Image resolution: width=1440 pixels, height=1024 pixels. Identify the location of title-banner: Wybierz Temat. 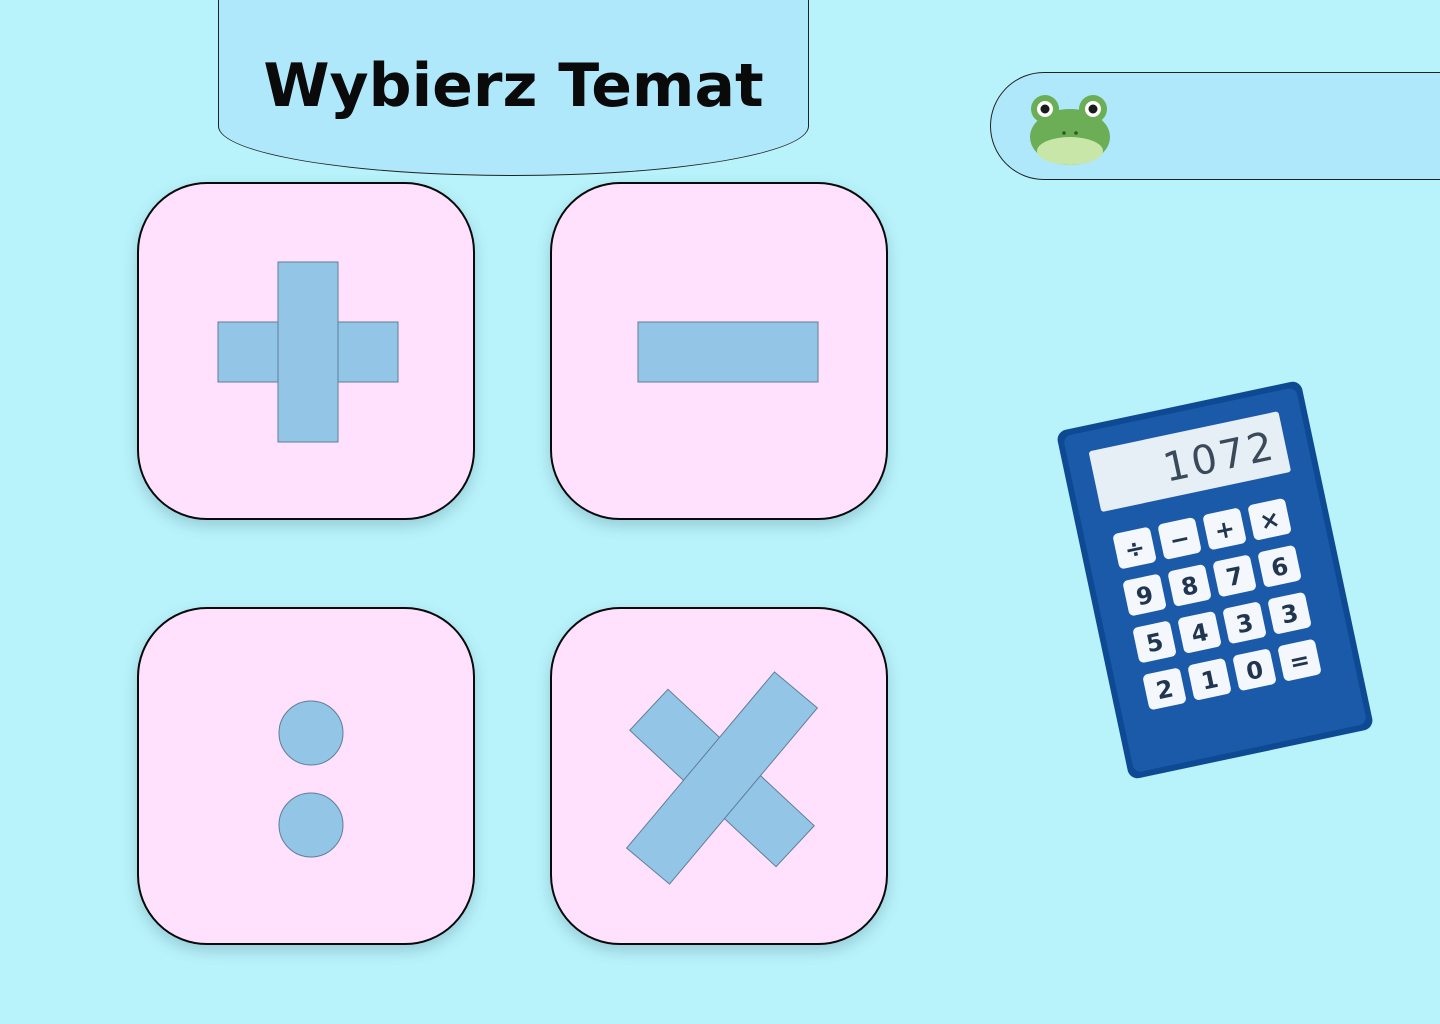
(513, 88).